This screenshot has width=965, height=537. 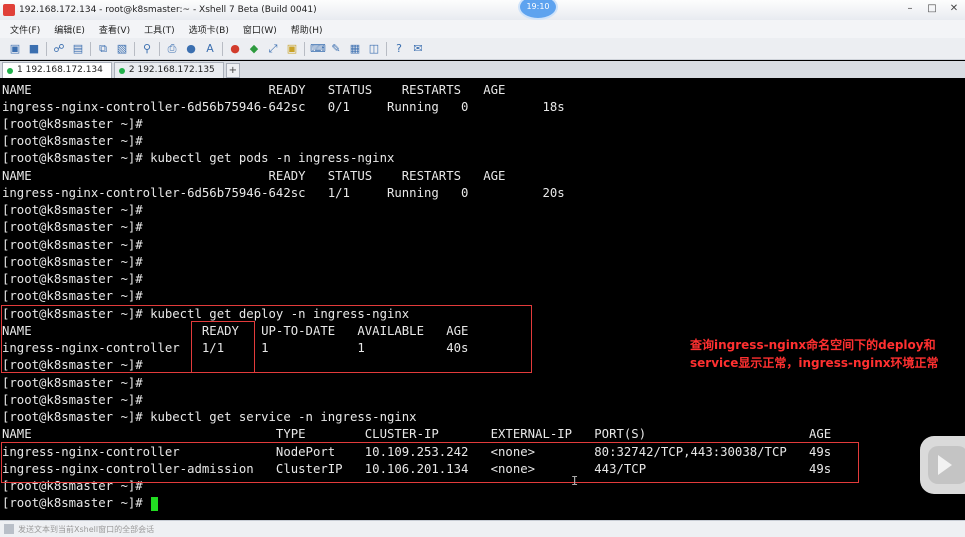 I want to click on terminal-prompt-line: [root@k8smaster ~]#, so click(x=80, y=503).